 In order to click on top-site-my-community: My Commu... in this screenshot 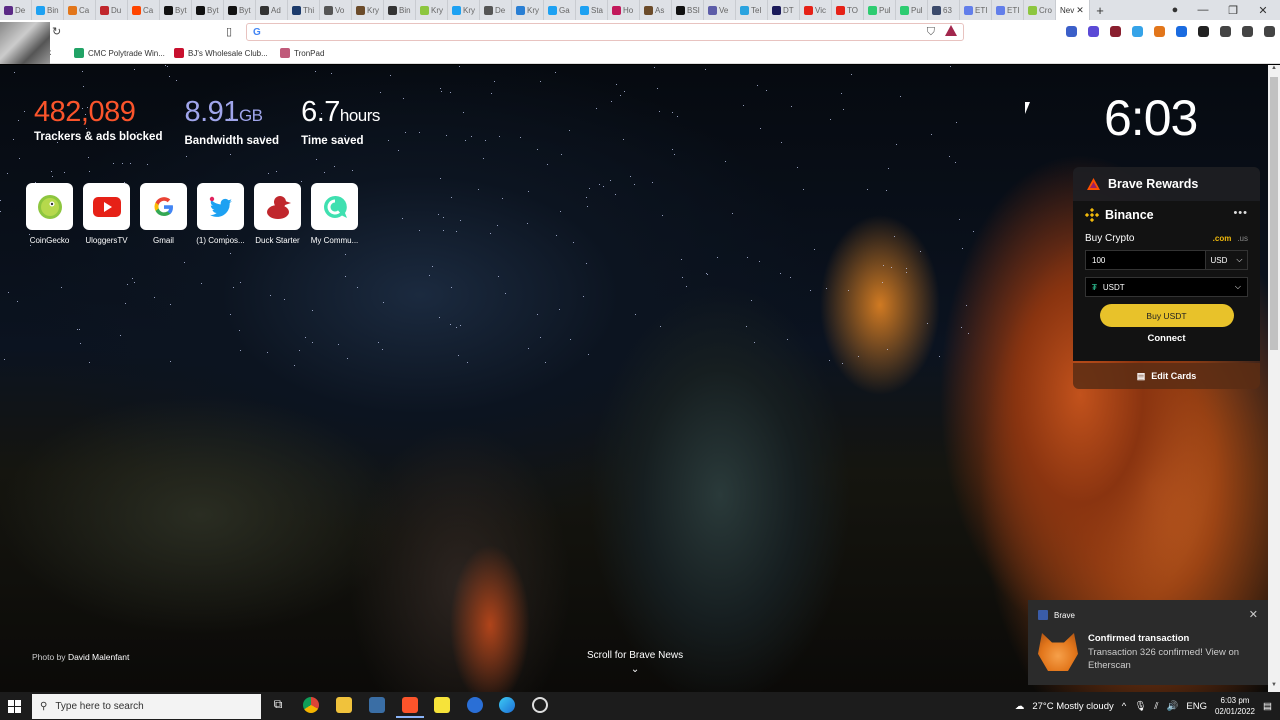, I will do `click(334, 214)`.